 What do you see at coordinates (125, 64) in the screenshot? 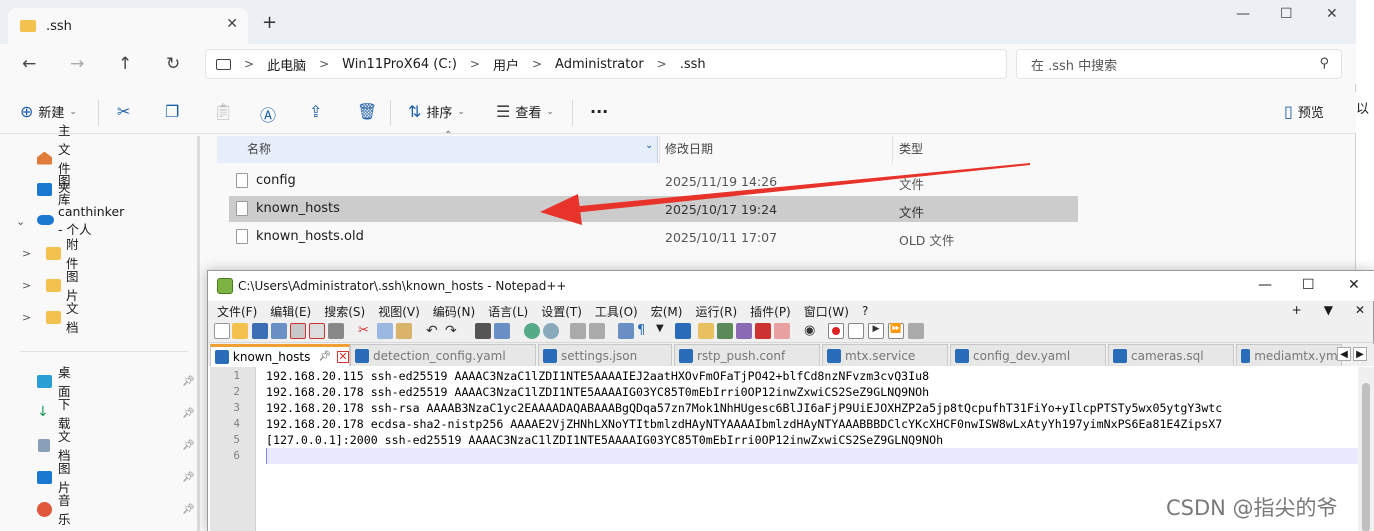
I see `up-arrow-icon: ↑` at bounding box center [125, 64].